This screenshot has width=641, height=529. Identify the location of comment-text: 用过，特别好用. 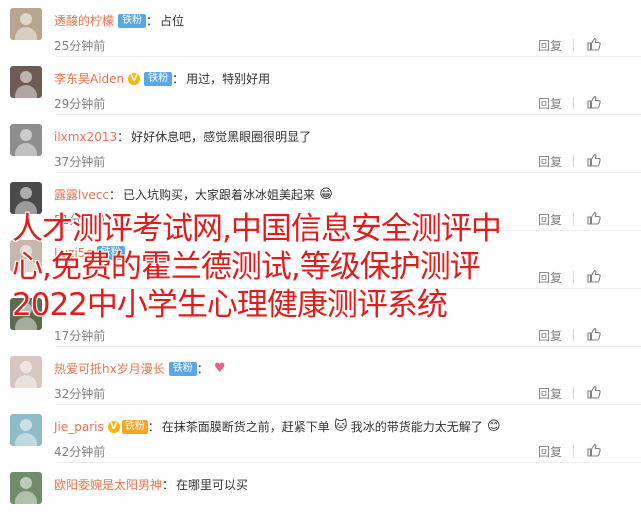
(228, 79).